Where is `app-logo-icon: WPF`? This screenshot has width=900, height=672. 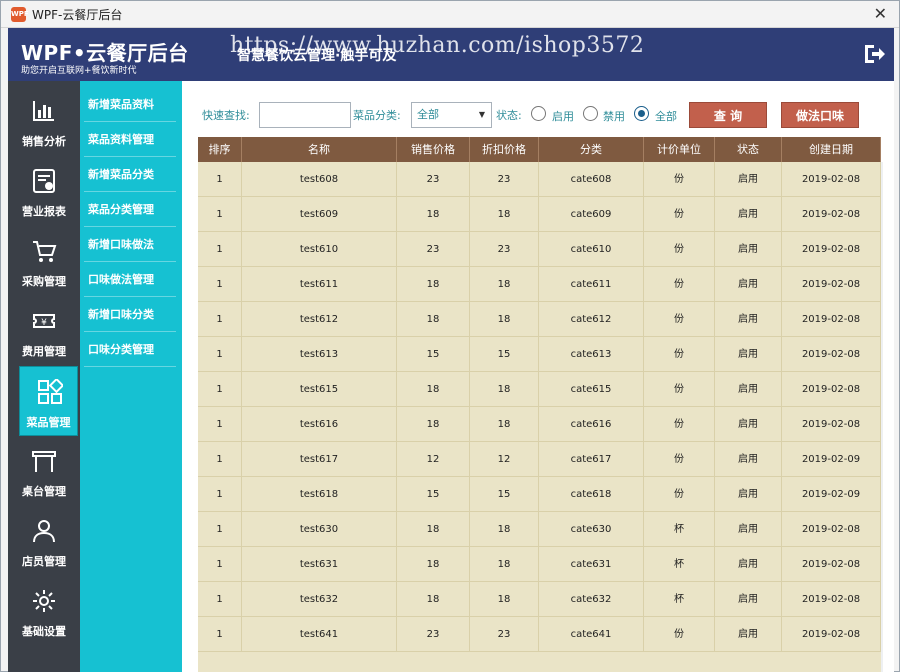 app-logo-icon: WPF is located at coordinates (20, 14).